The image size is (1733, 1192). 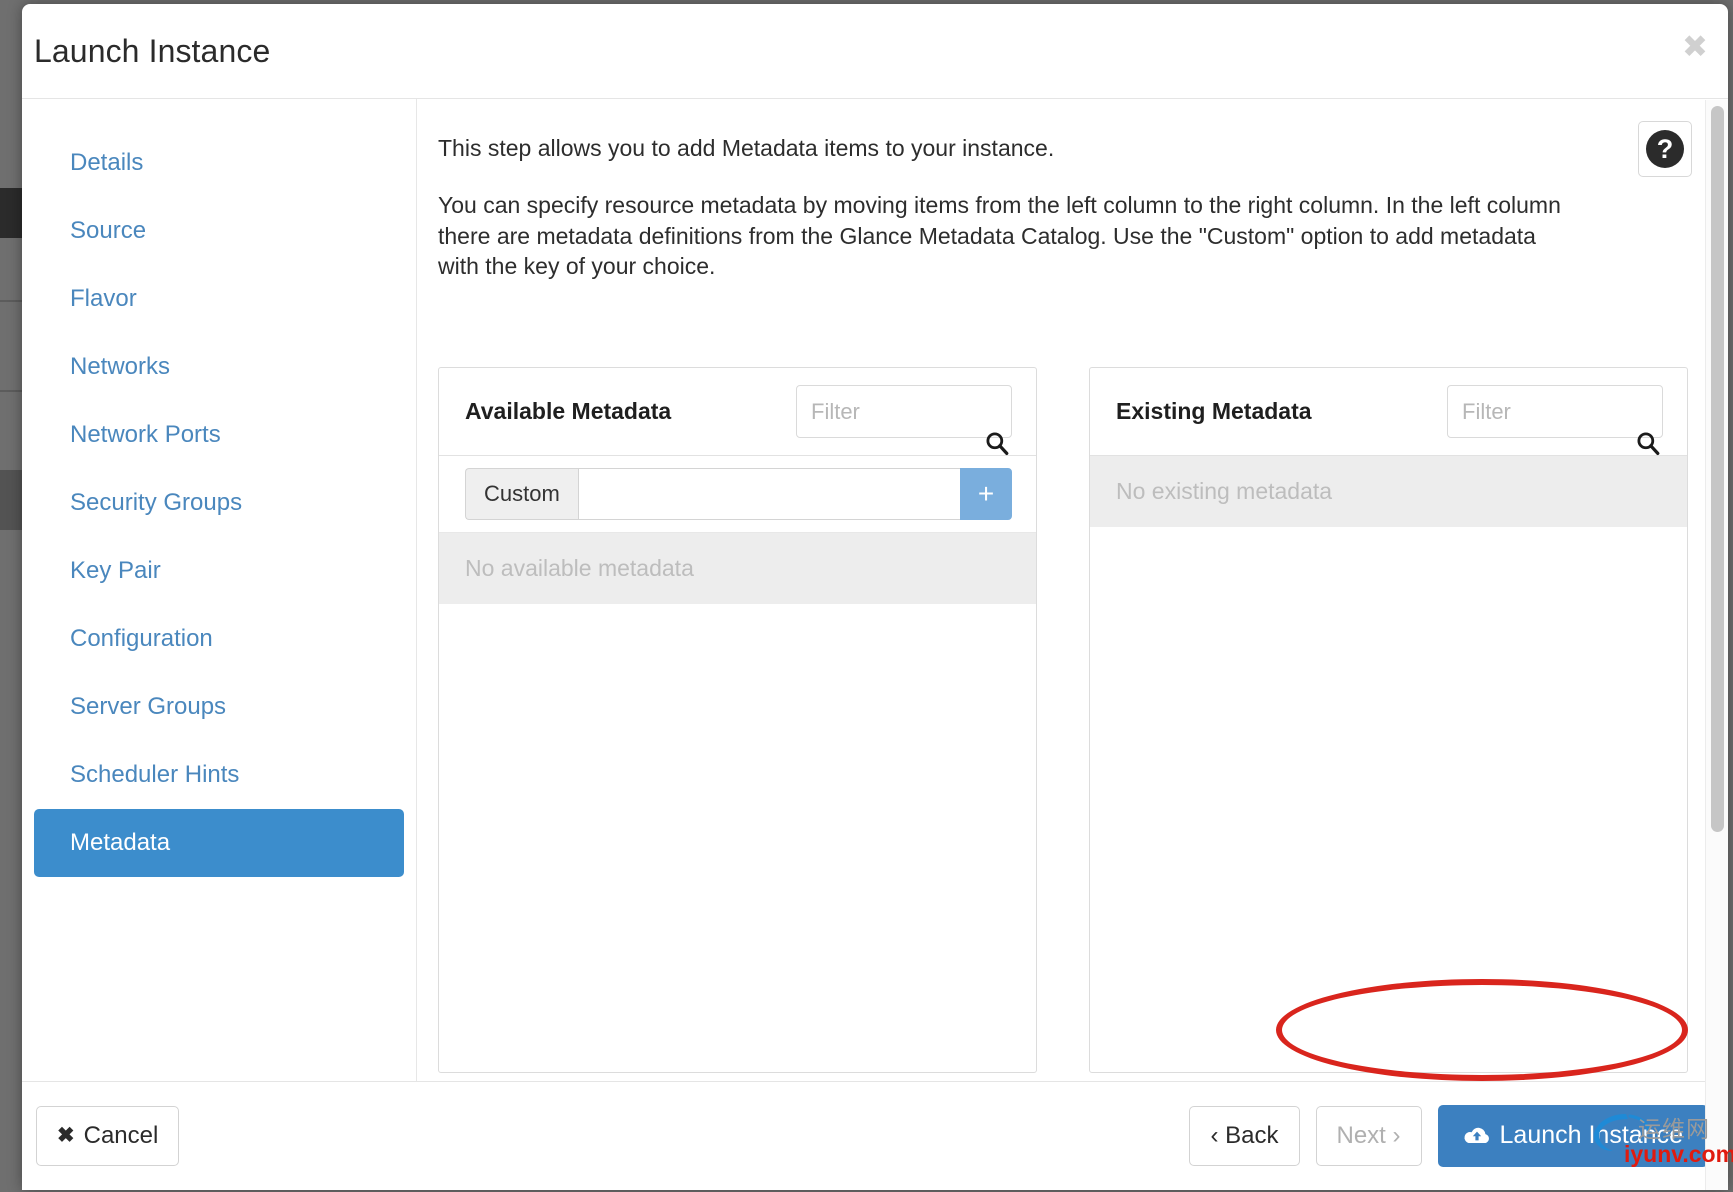 I want to click on next-button: Next ›, so click(x=1368, y=1135).